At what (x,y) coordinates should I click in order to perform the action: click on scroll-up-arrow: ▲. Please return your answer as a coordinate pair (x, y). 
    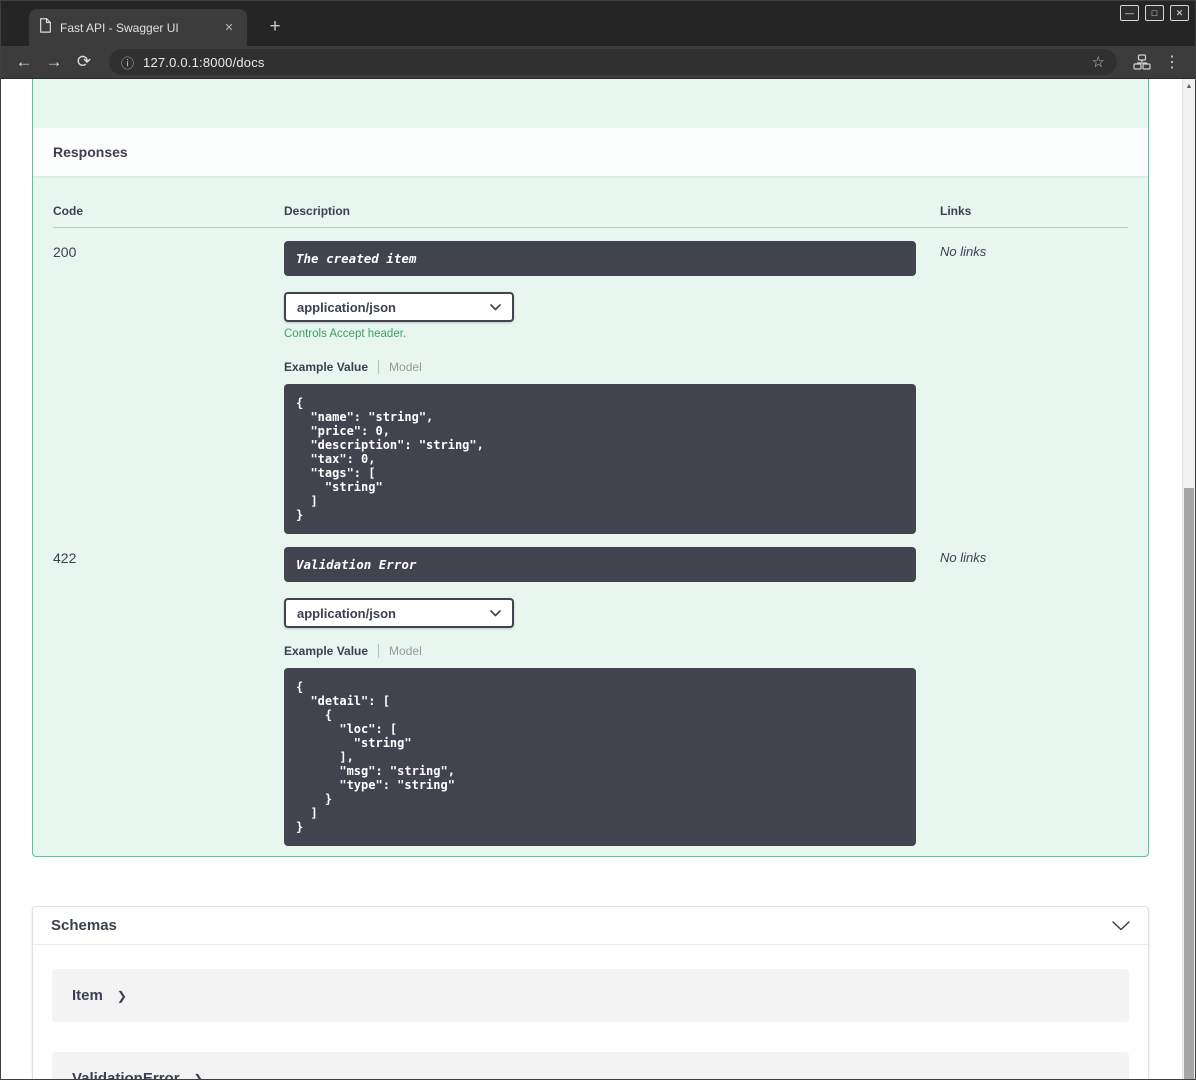
    Looking at the image, I should click on (1189, 86).